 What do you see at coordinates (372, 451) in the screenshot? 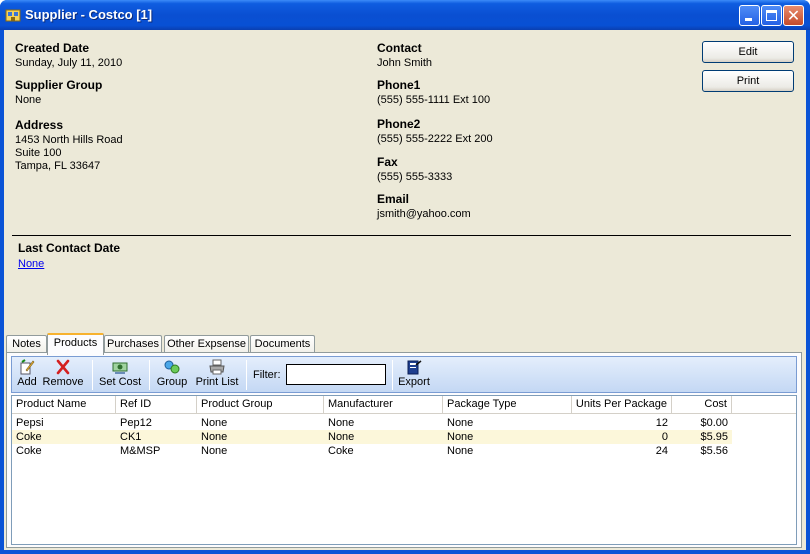
I see `table-row: Coke M&MSP None Coke None 24 $5.56` at bounding box center [372, 451].